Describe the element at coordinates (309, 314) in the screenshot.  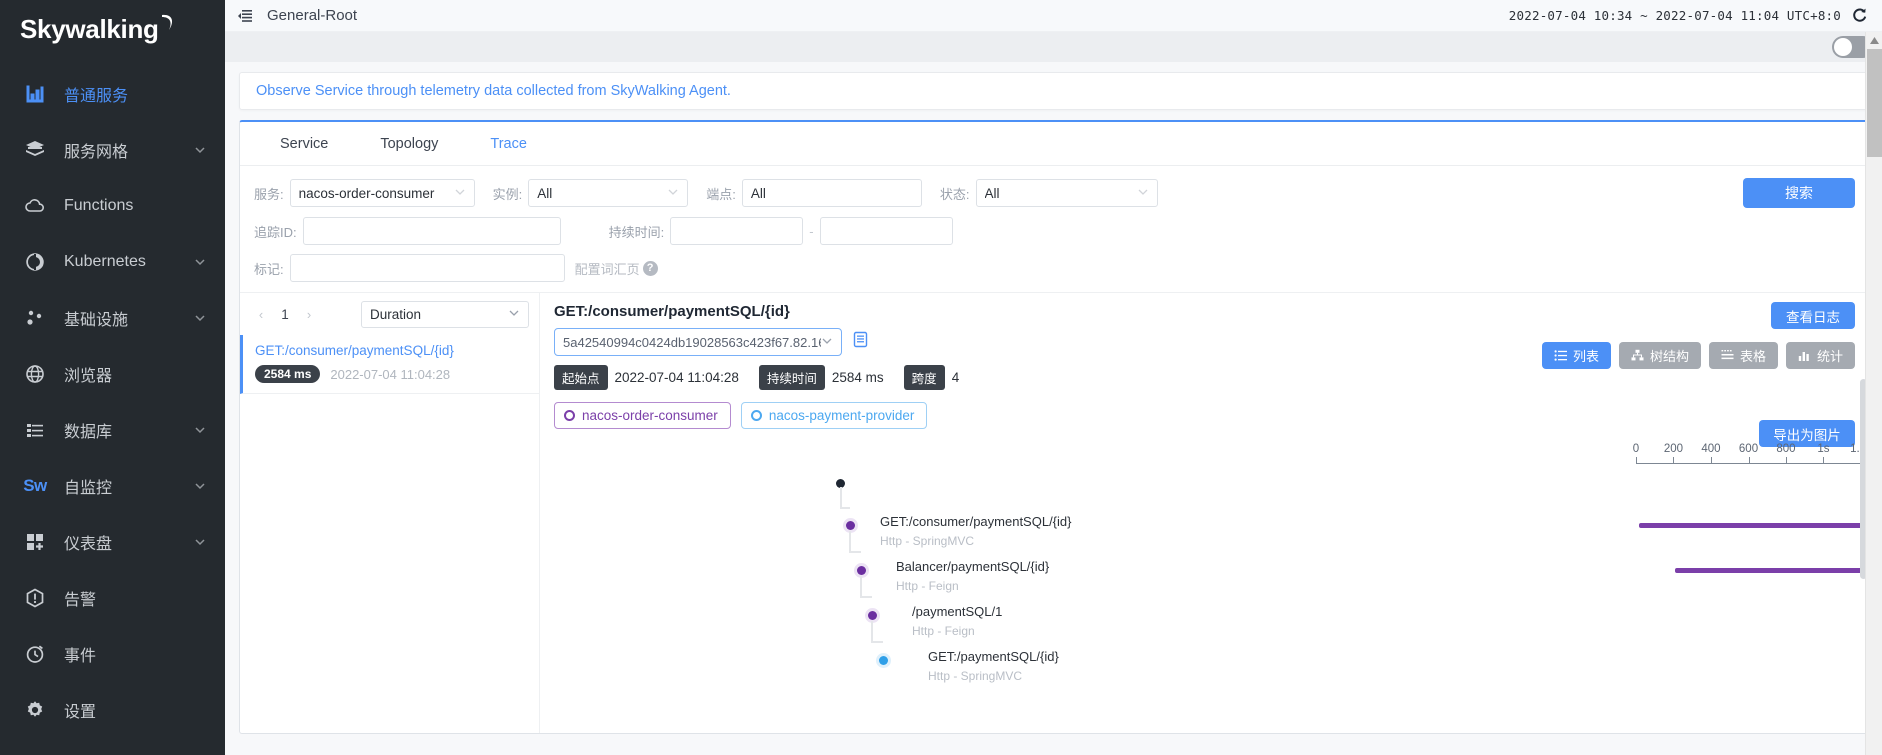
I see `next-page-button: ›` at that location.